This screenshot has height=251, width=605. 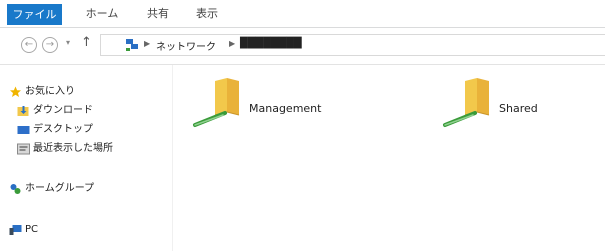 I want to click on nav-item-label: ホームグループ, so click(x=60, y=188).